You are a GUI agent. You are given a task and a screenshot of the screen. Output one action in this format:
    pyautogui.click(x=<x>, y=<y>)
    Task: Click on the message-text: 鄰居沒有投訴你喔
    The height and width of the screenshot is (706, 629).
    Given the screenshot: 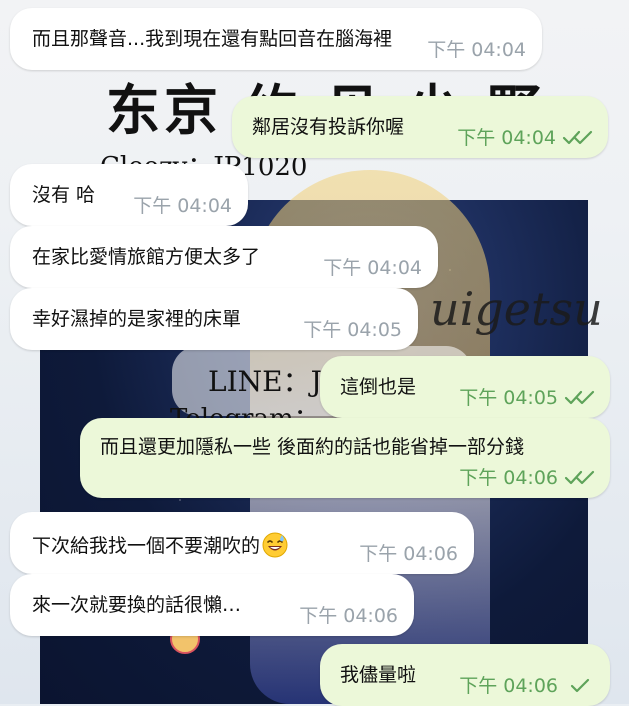 What is the action you would take?
    pyautogui.click(x=328, y=127)
    